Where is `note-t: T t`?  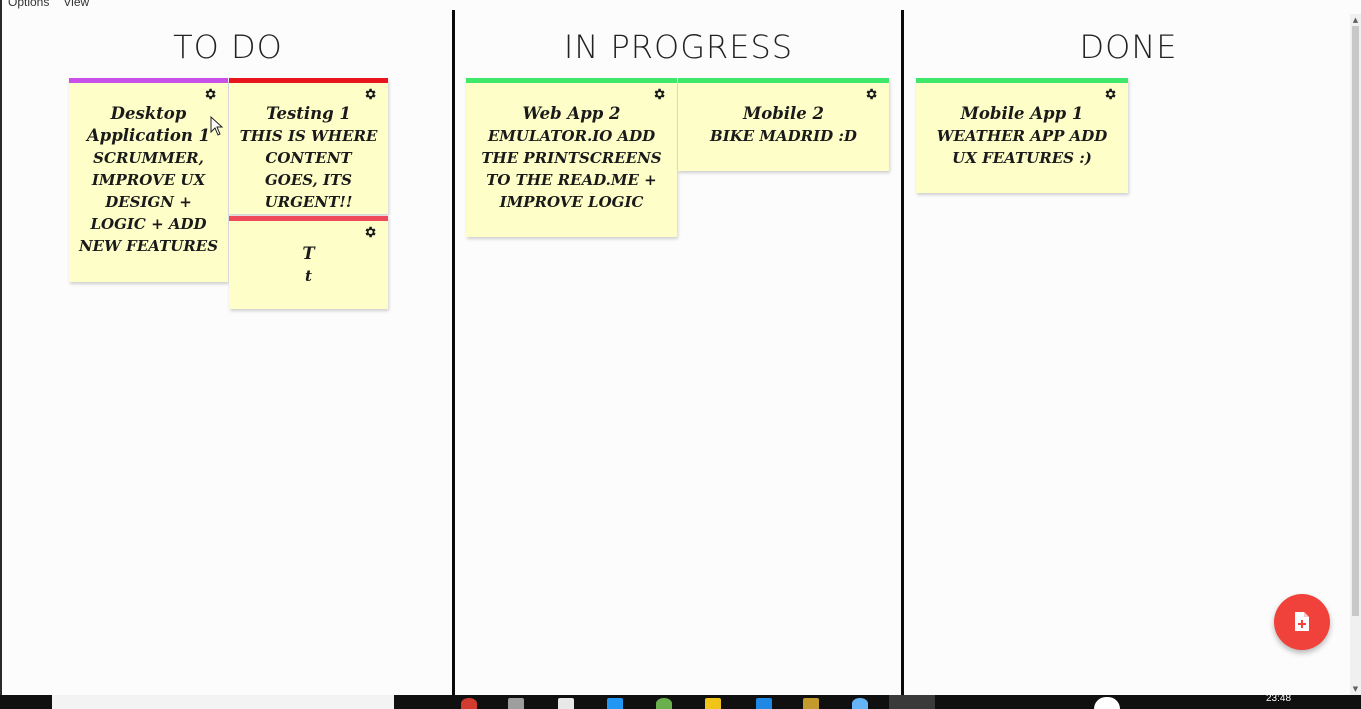 note-t: T t is located at coordinates (308, 262).